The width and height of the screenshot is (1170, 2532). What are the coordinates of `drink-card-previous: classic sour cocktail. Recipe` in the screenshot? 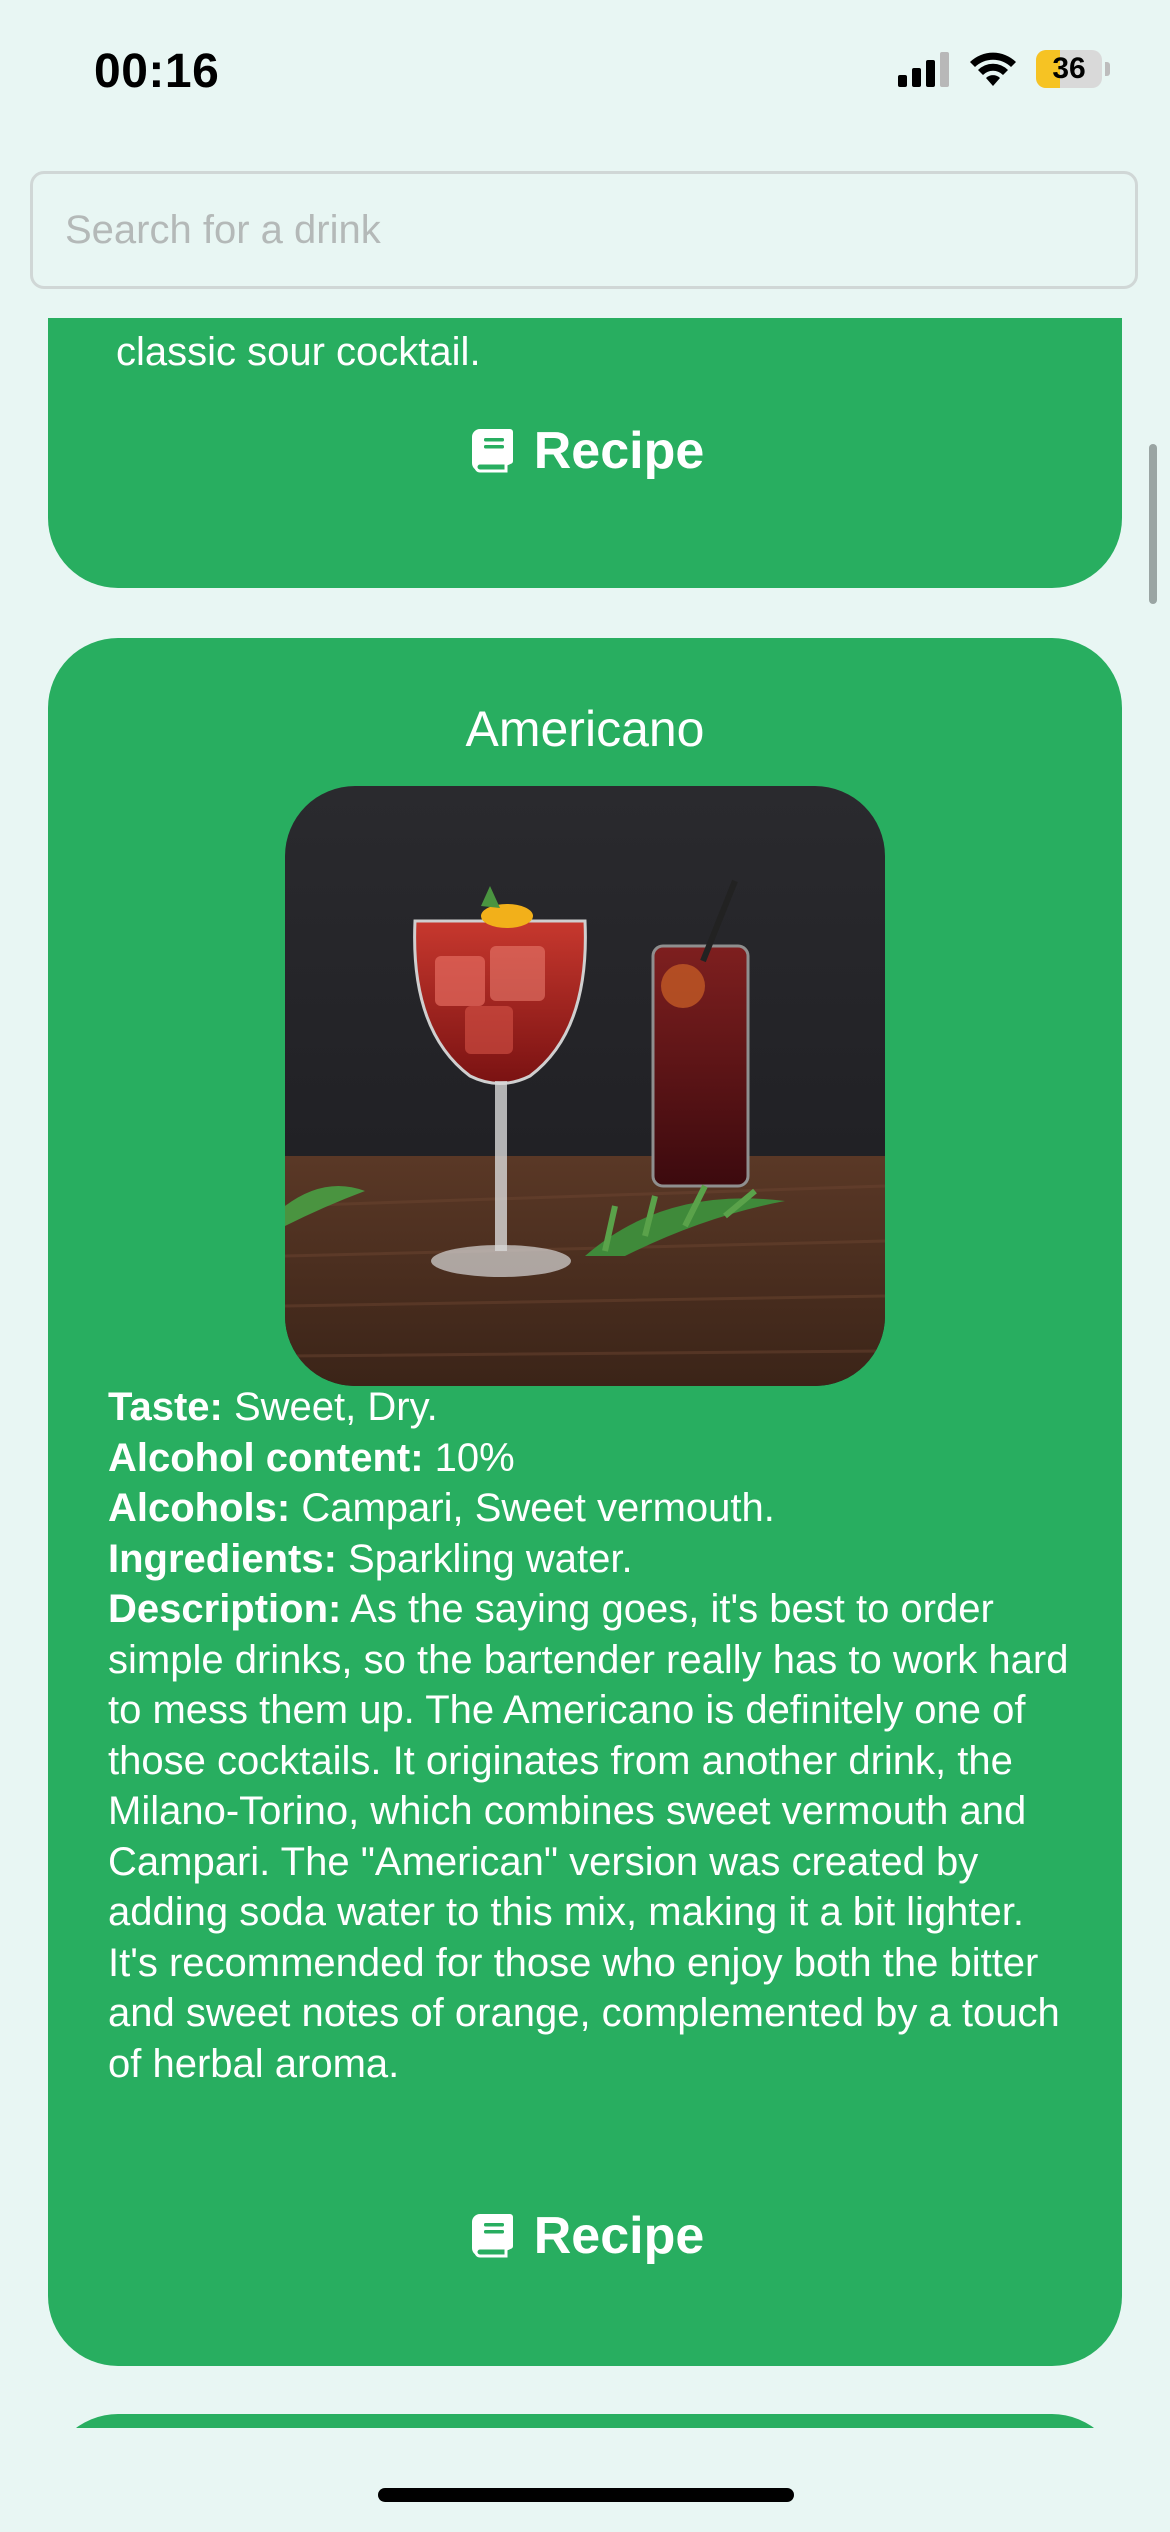 It's located at (585, 453).